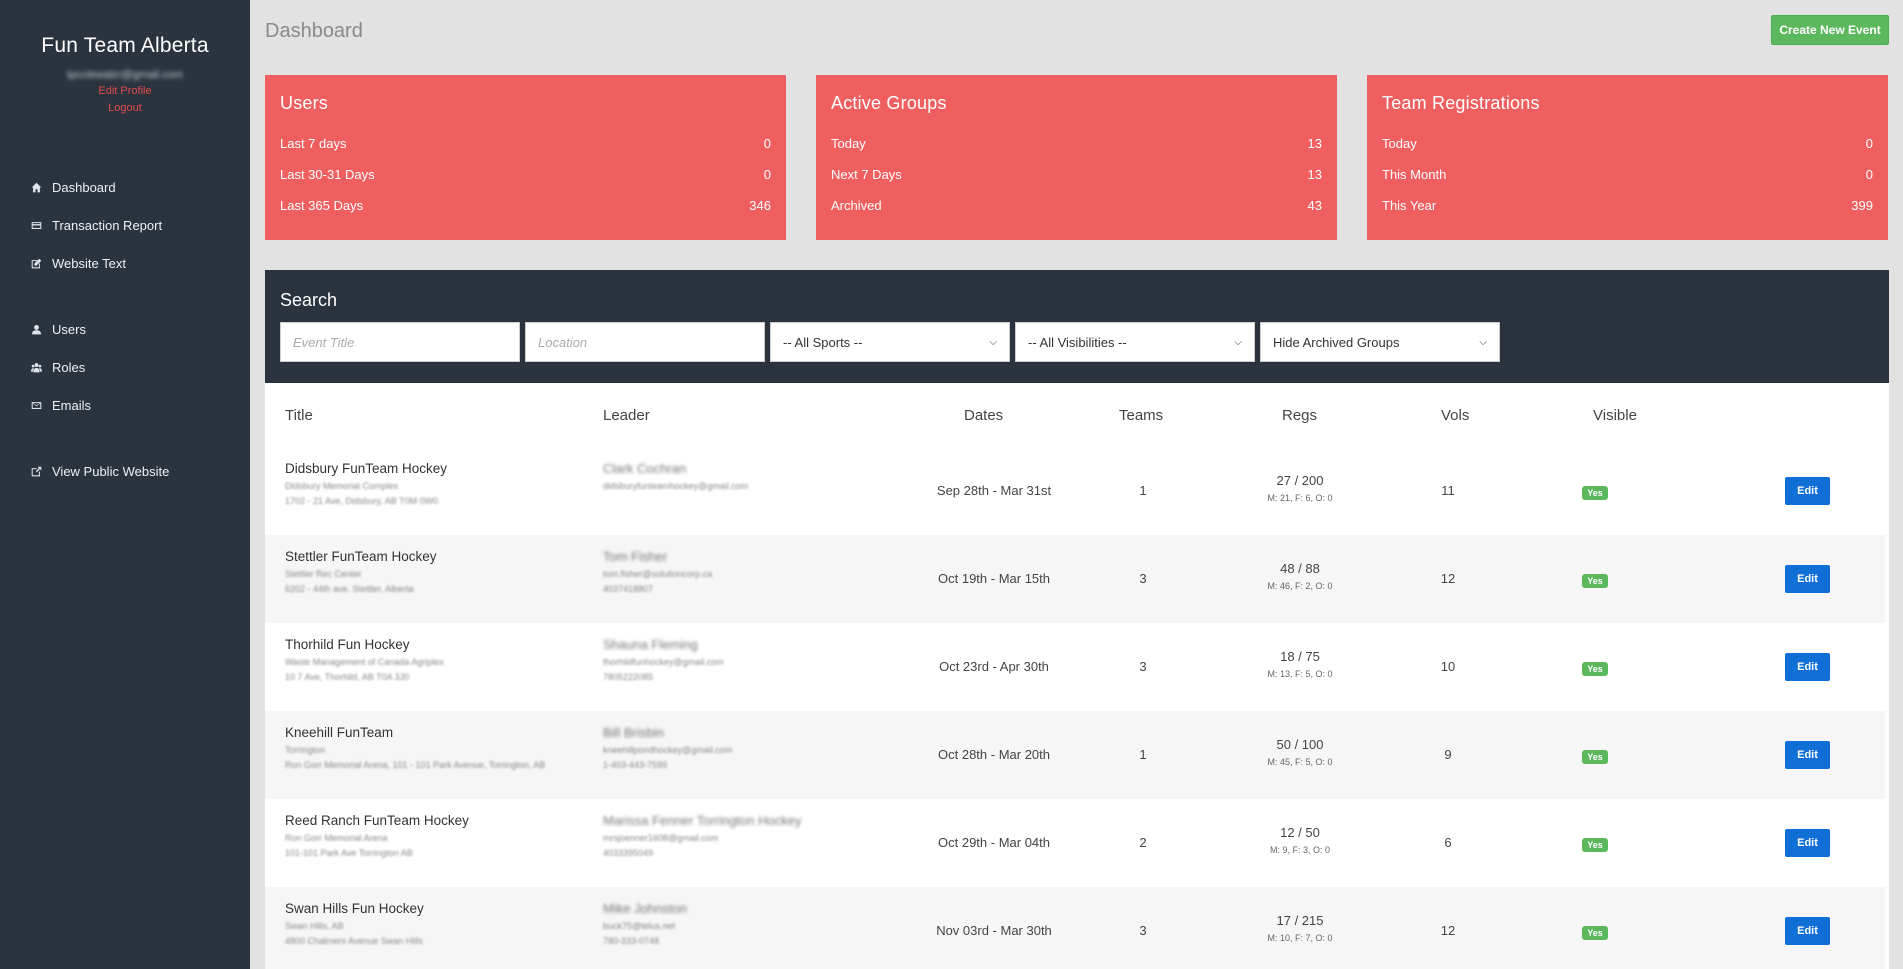  I want to click on select-value: -- All Visibilities --, so click(1077, 342).